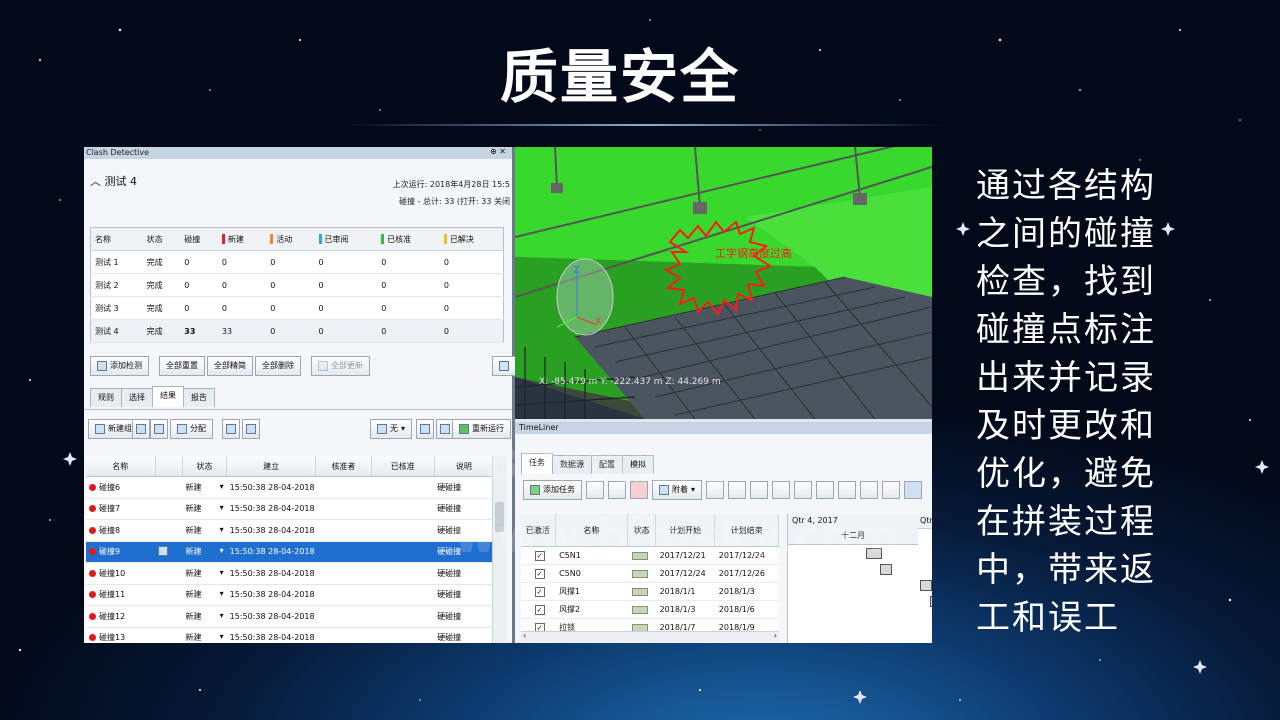 The width and height of the screenshot is (1280, 720). What do you see at coordinates (242, 239) in the screenshot?
I see `test-col-header: 新建` at bounding box center [242, 239].